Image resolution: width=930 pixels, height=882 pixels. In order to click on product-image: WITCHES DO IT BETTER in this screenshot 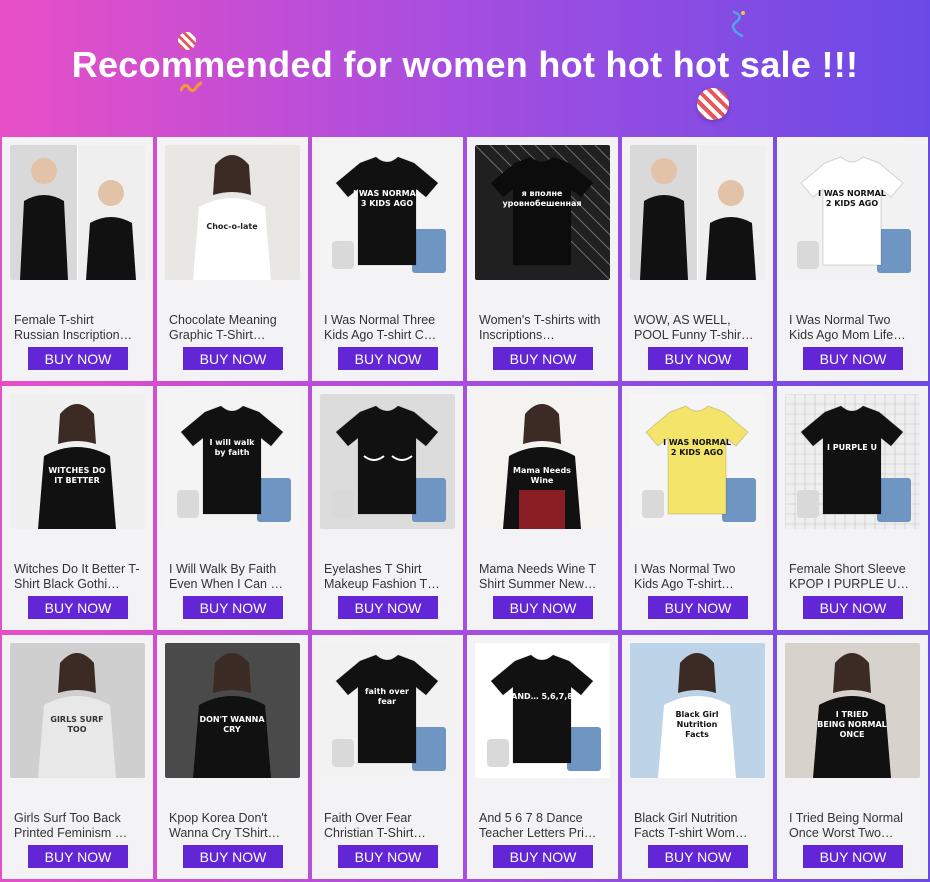, I will do `click(77, 461)`.